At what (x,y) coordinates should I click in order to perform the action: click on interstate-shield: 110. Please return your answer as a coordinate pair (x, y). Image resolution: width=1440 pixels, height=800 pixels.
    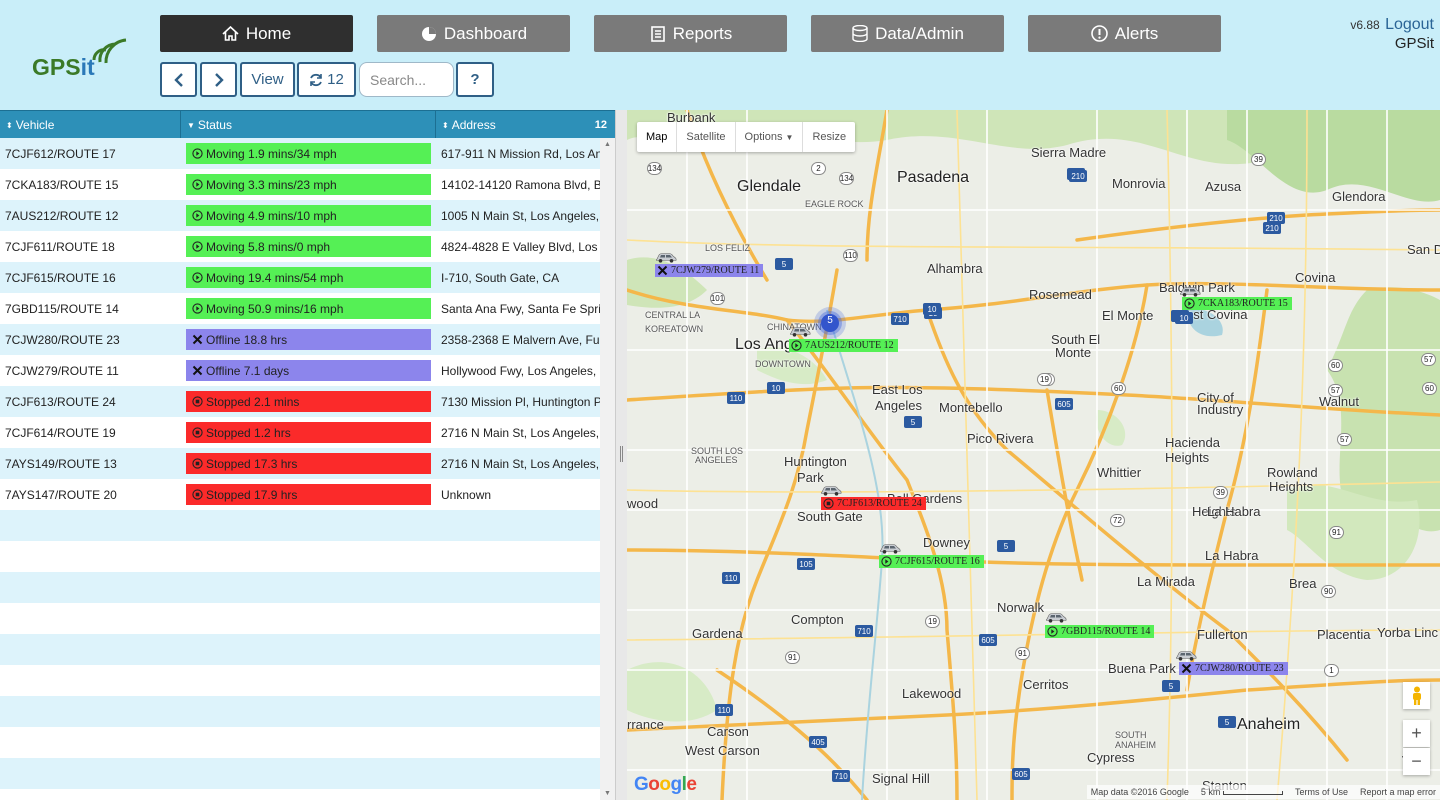
    Looking at the image, I should click on (736, 398).